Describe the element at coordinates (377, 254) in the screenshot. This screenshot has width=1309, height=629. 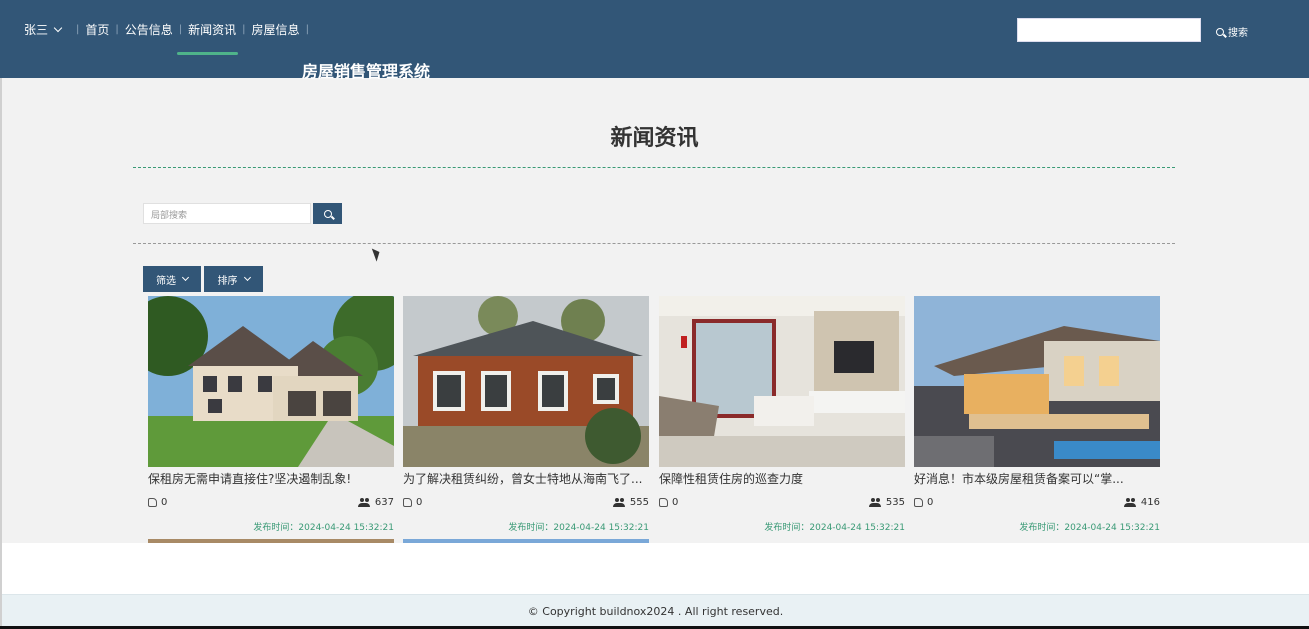
I see `mouse-cursor-icon` at that location.